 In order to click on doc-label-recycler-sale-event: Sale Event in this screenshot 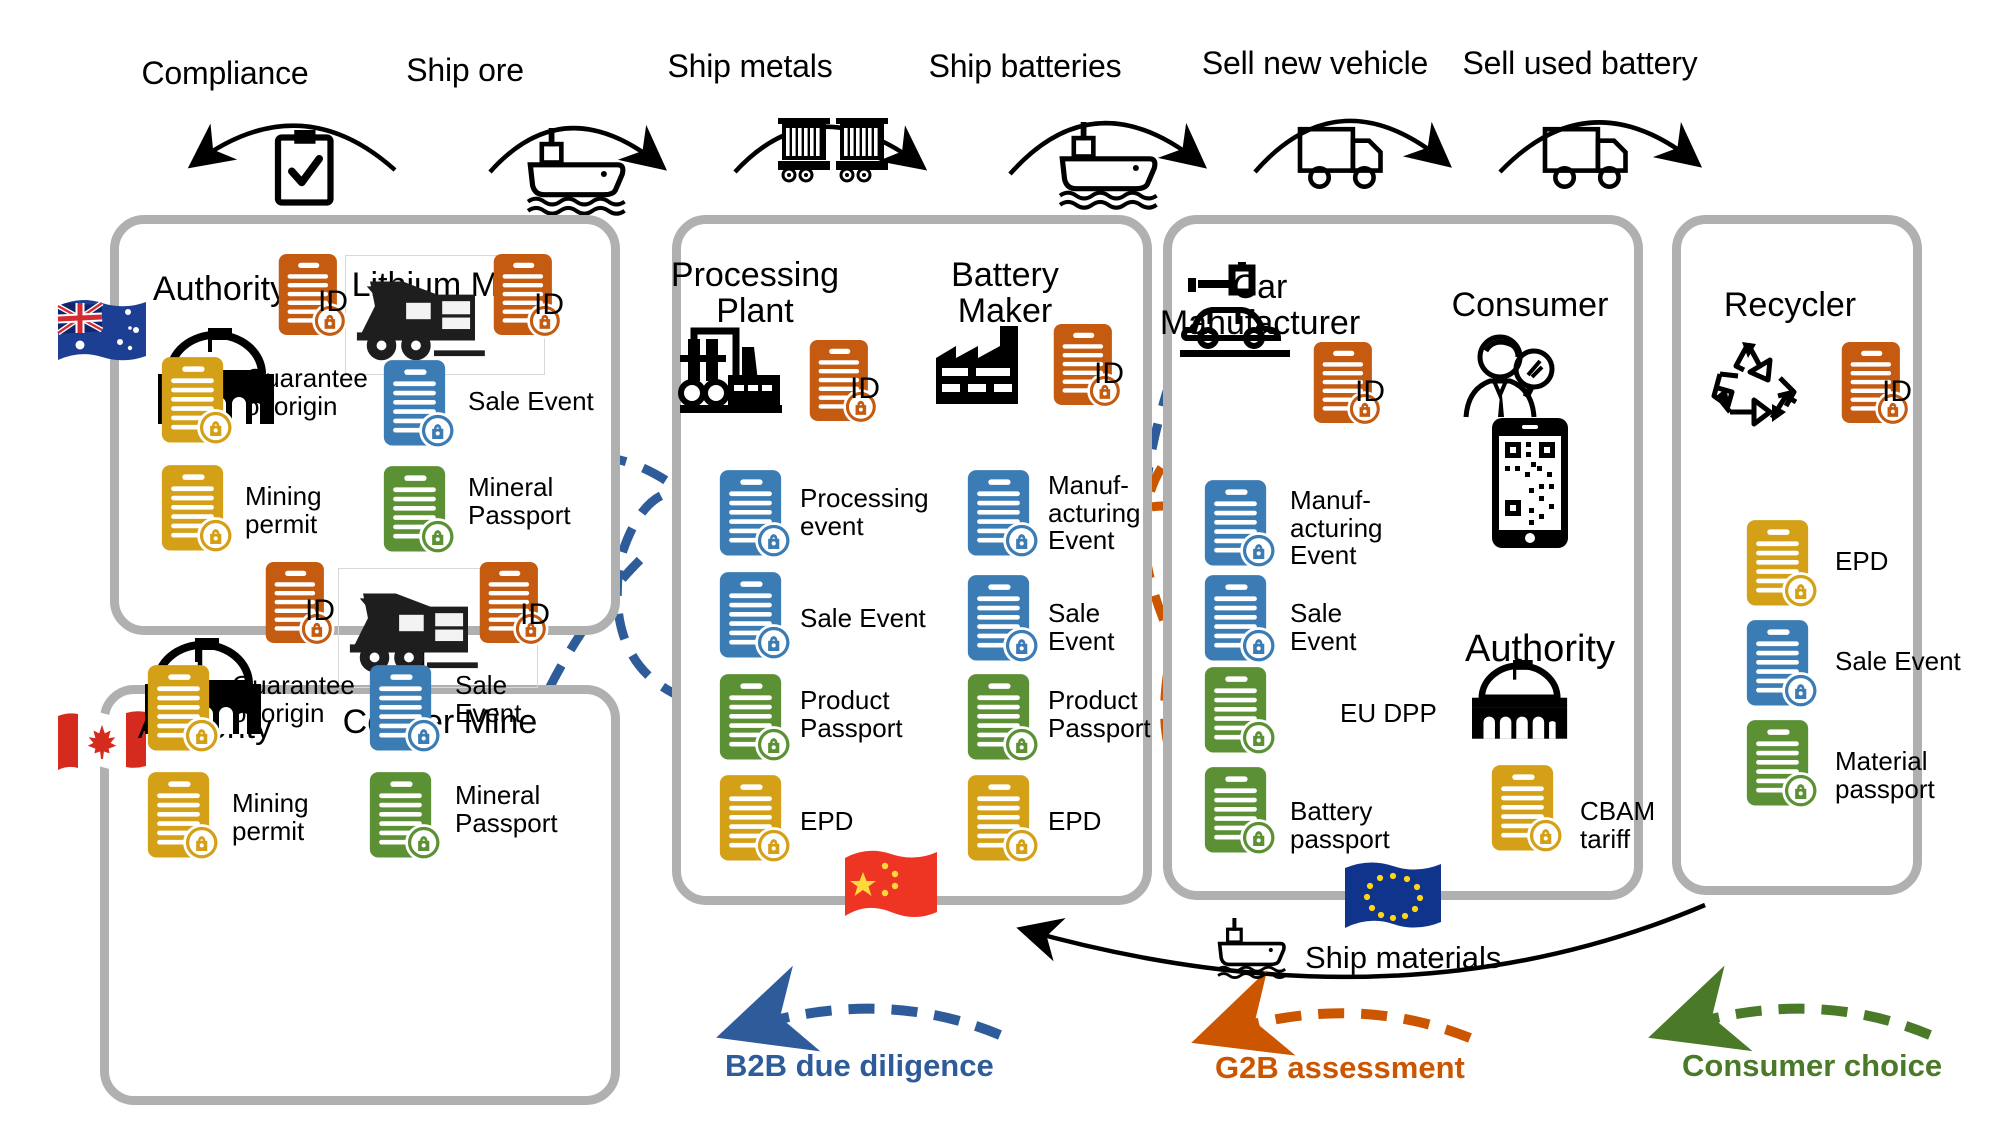, I will do `click(1898, 661)`.